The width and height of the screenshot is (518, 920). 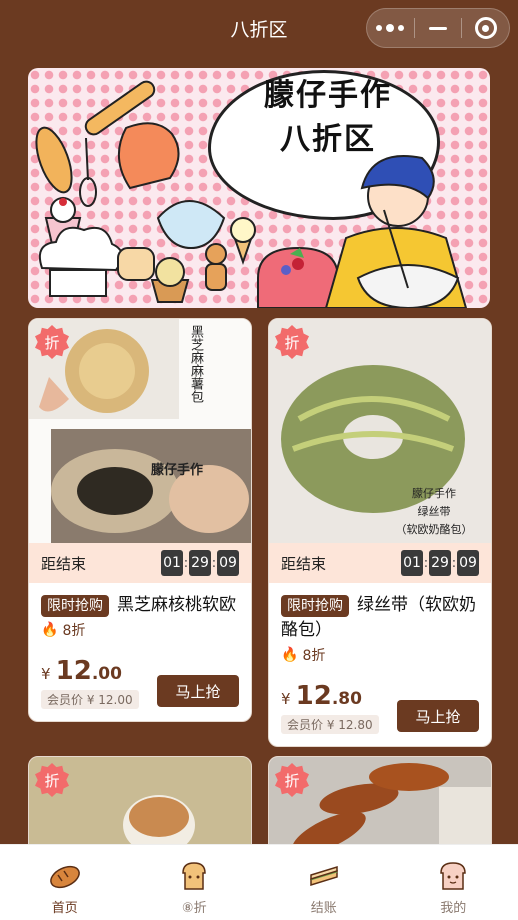 What do you see at coordinates (176, 605) in the screenshot?
I see `product-name: 黑芝麻核桃软欧` at bounding box center [176, 605].